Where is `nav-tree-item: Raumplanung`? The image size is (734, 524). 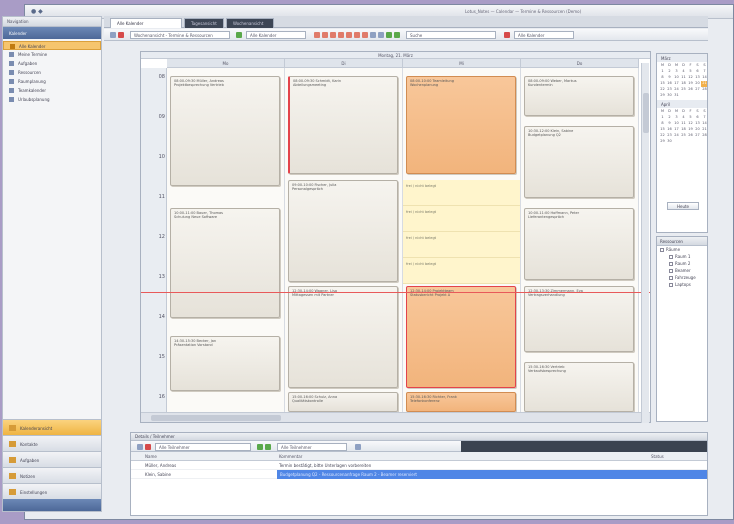
nav-tree-item: Raumplanung is located at coordinates (52, 81).